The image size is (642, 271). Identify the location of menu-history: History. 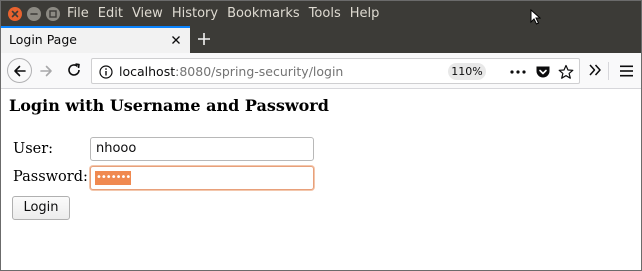
(195, 13).